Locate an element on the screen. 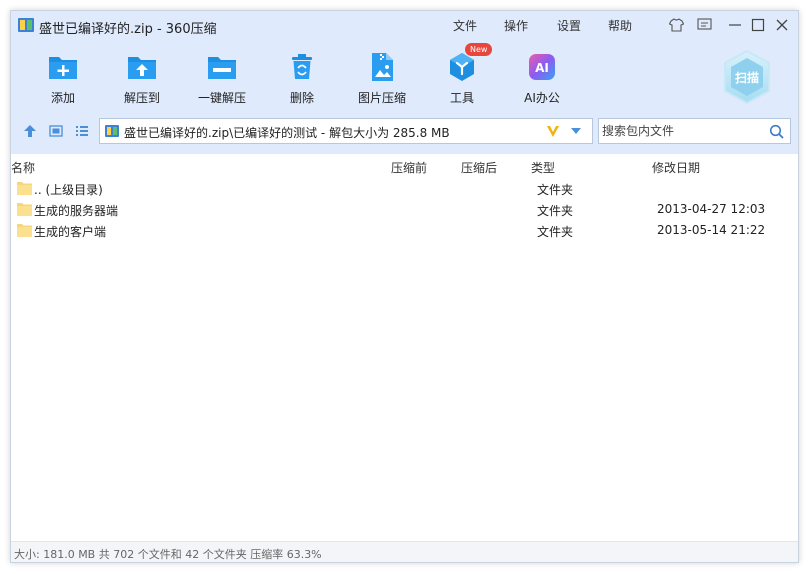 This screenshot has height=574, width=809. list-view-icon is located at coordinates (82, 131).